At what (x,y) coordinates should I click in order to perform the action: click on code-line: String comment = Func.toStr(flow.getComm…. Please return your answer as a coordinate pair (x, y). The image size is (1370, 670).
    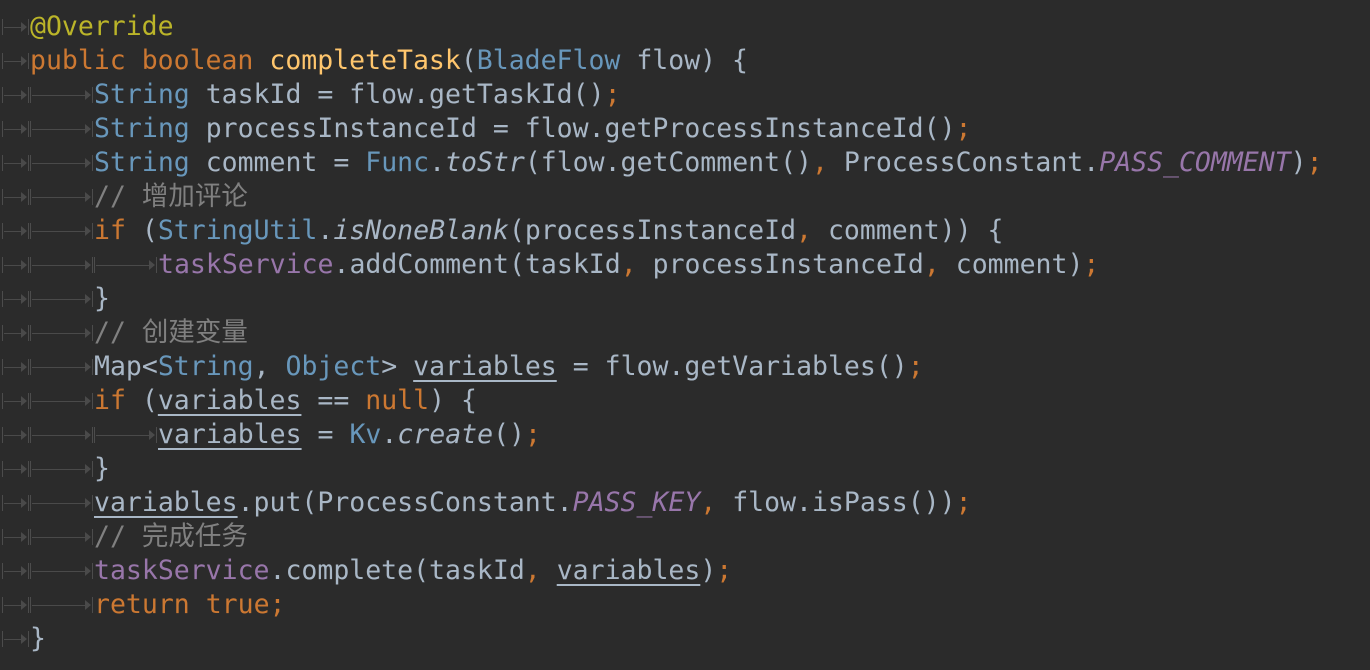
    Looking at the image, I should click on (685, 163).